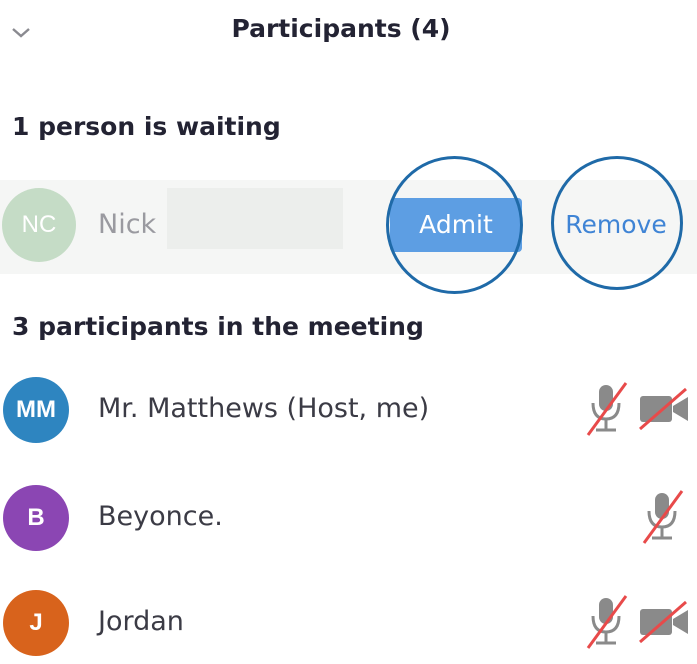 The width and height of the screenshot is (697, 664). I want to click on meeting-participants-heading: 3 participants in the meeting, so click(218, 326).